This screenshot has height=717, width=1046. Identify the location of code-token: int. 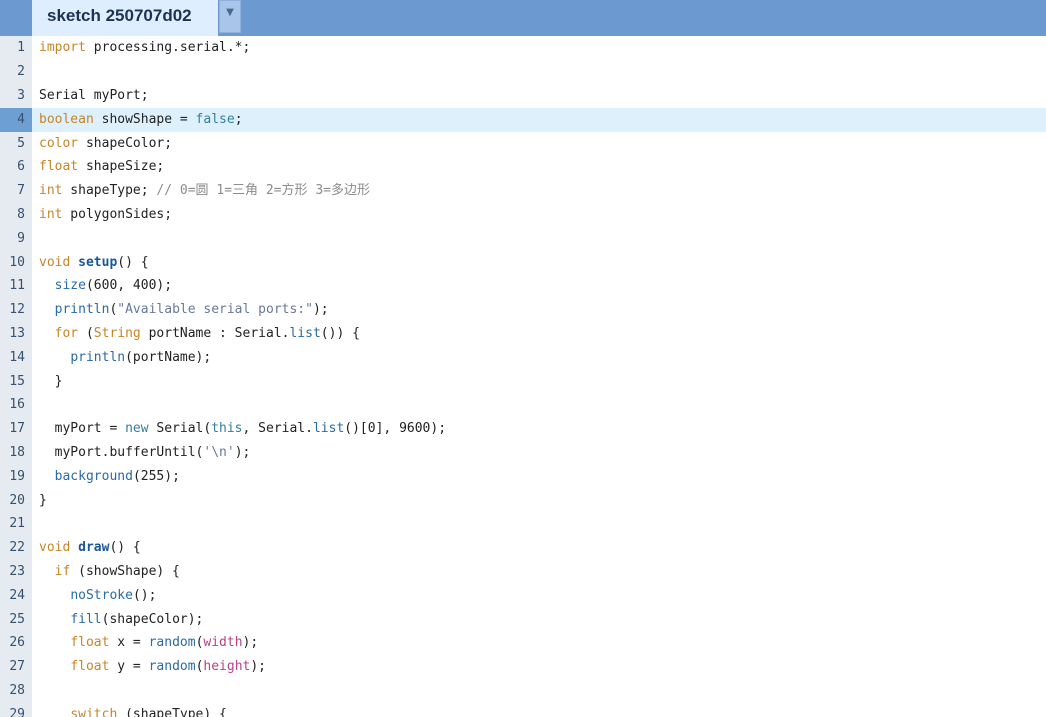
(51, 214).